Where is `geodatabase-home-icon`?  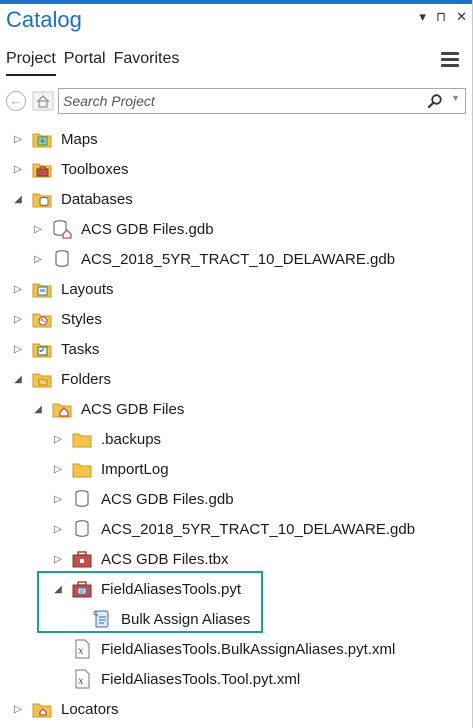
geodatabase-home-icon is located at coordinates (62, 229).